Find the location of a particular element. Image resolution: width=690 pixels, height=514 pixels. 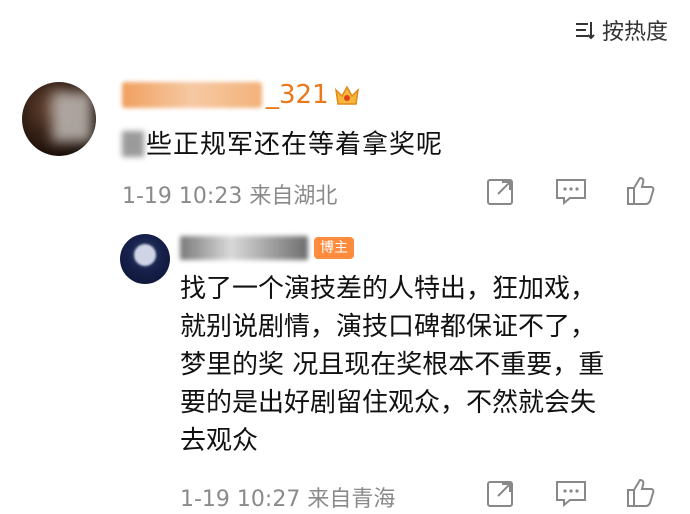

reply-time: 1-19 10:27 is located at coordinates (240, 499).